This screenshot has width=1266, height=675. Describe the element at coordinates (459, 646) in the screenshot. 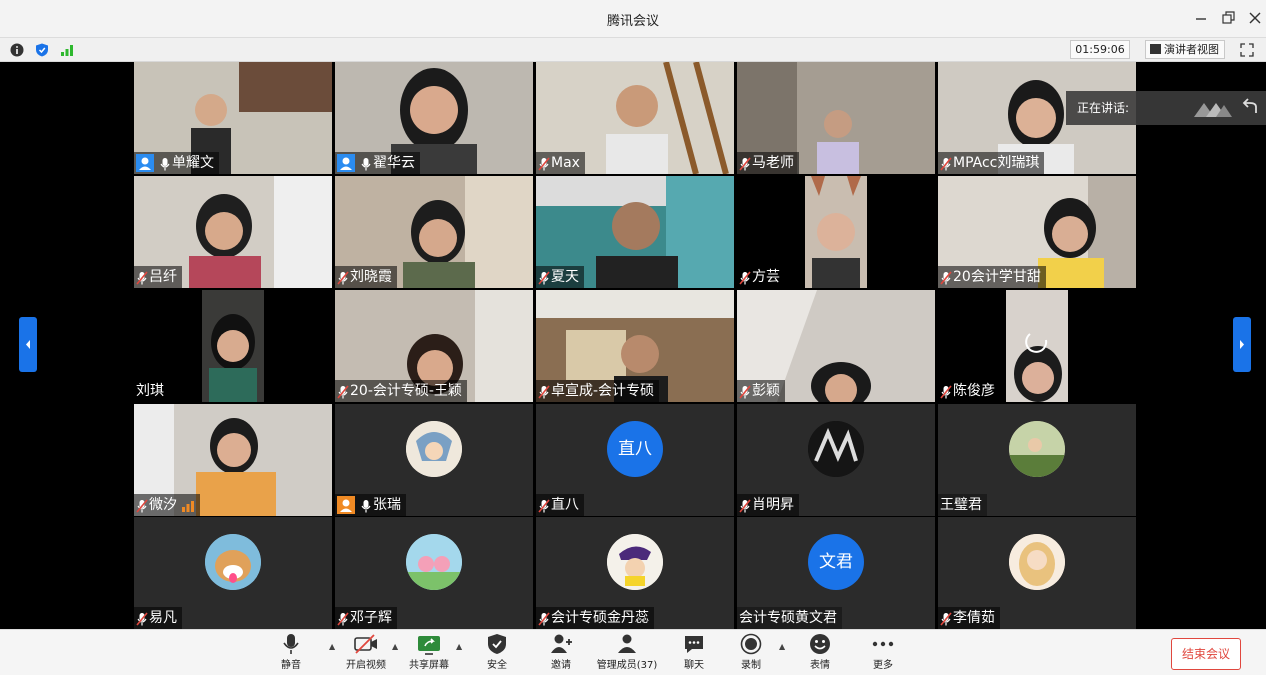

I see `share-options-caret-icon: ▲` at that location.